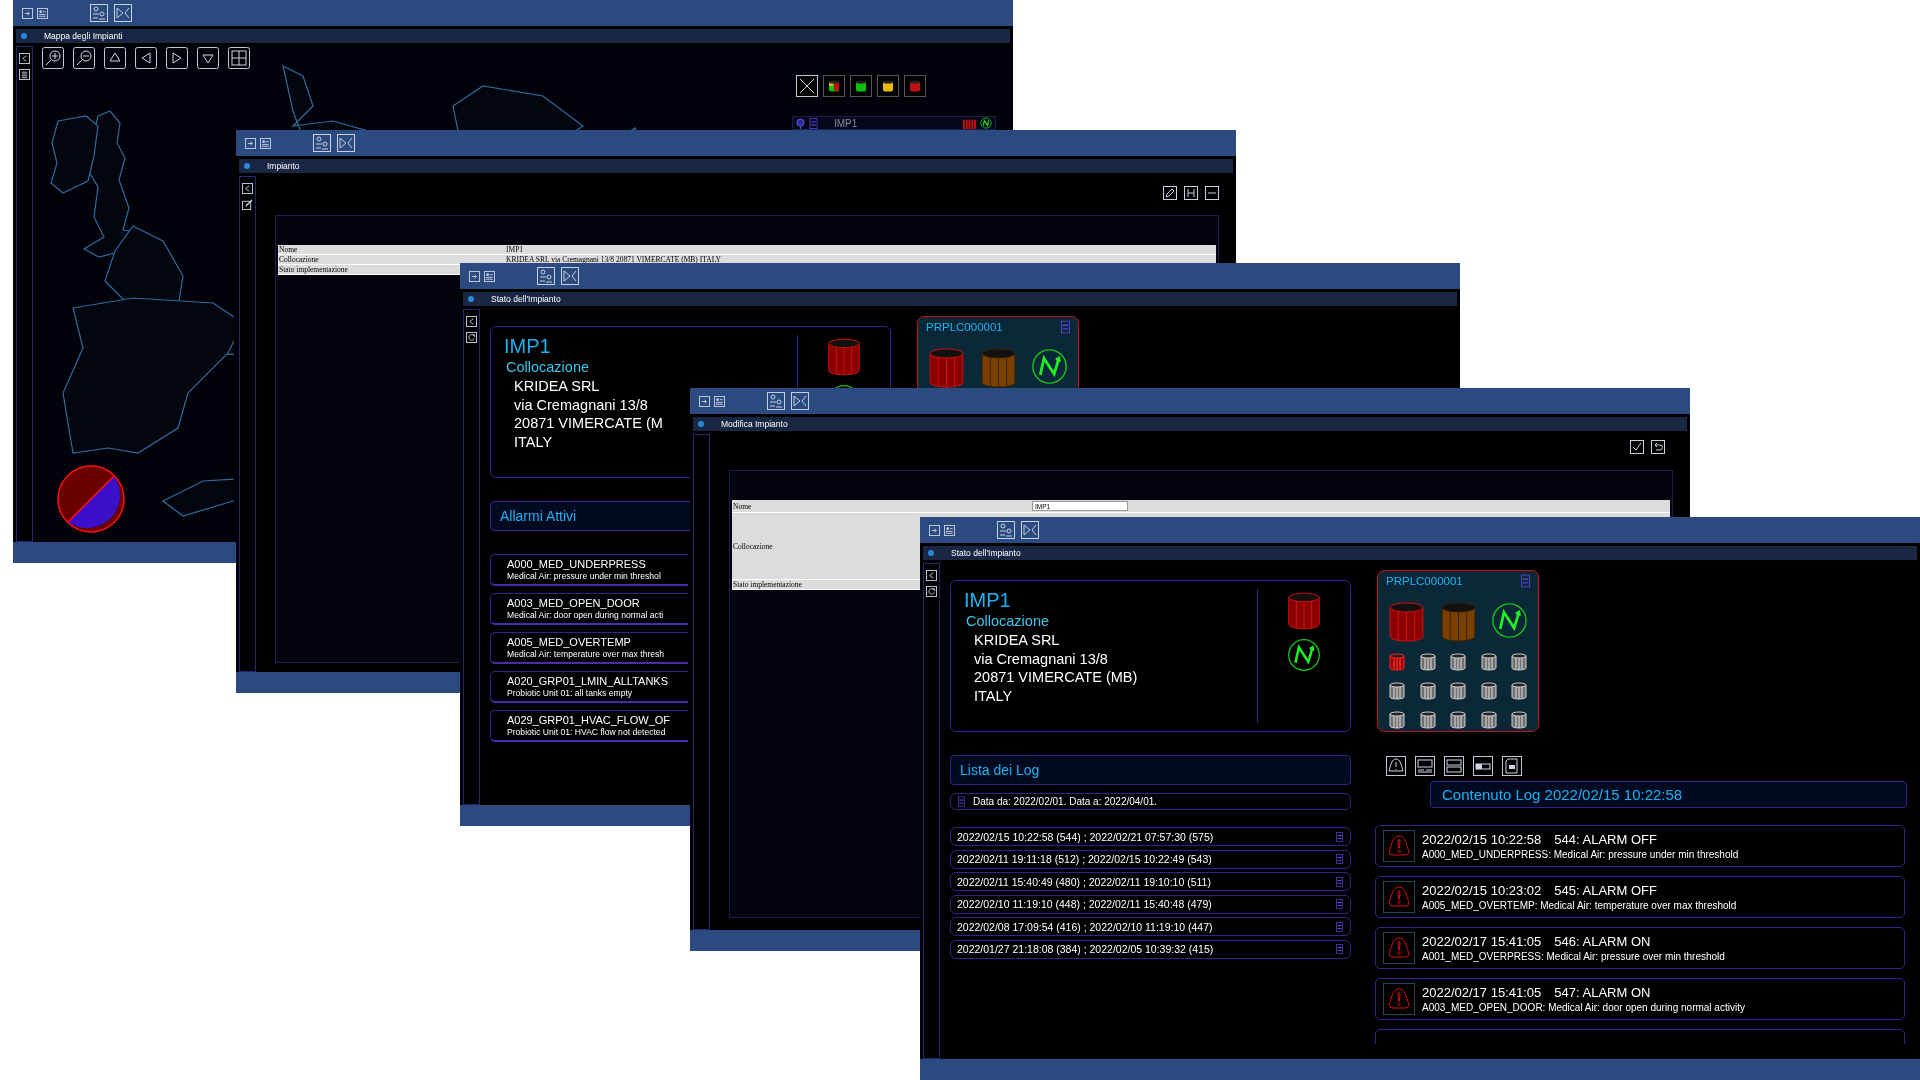 The width and height of the screenshot is (1920, 1080). I want to click on entry-event: 545: ALARM OFF, so click(1605, 890).